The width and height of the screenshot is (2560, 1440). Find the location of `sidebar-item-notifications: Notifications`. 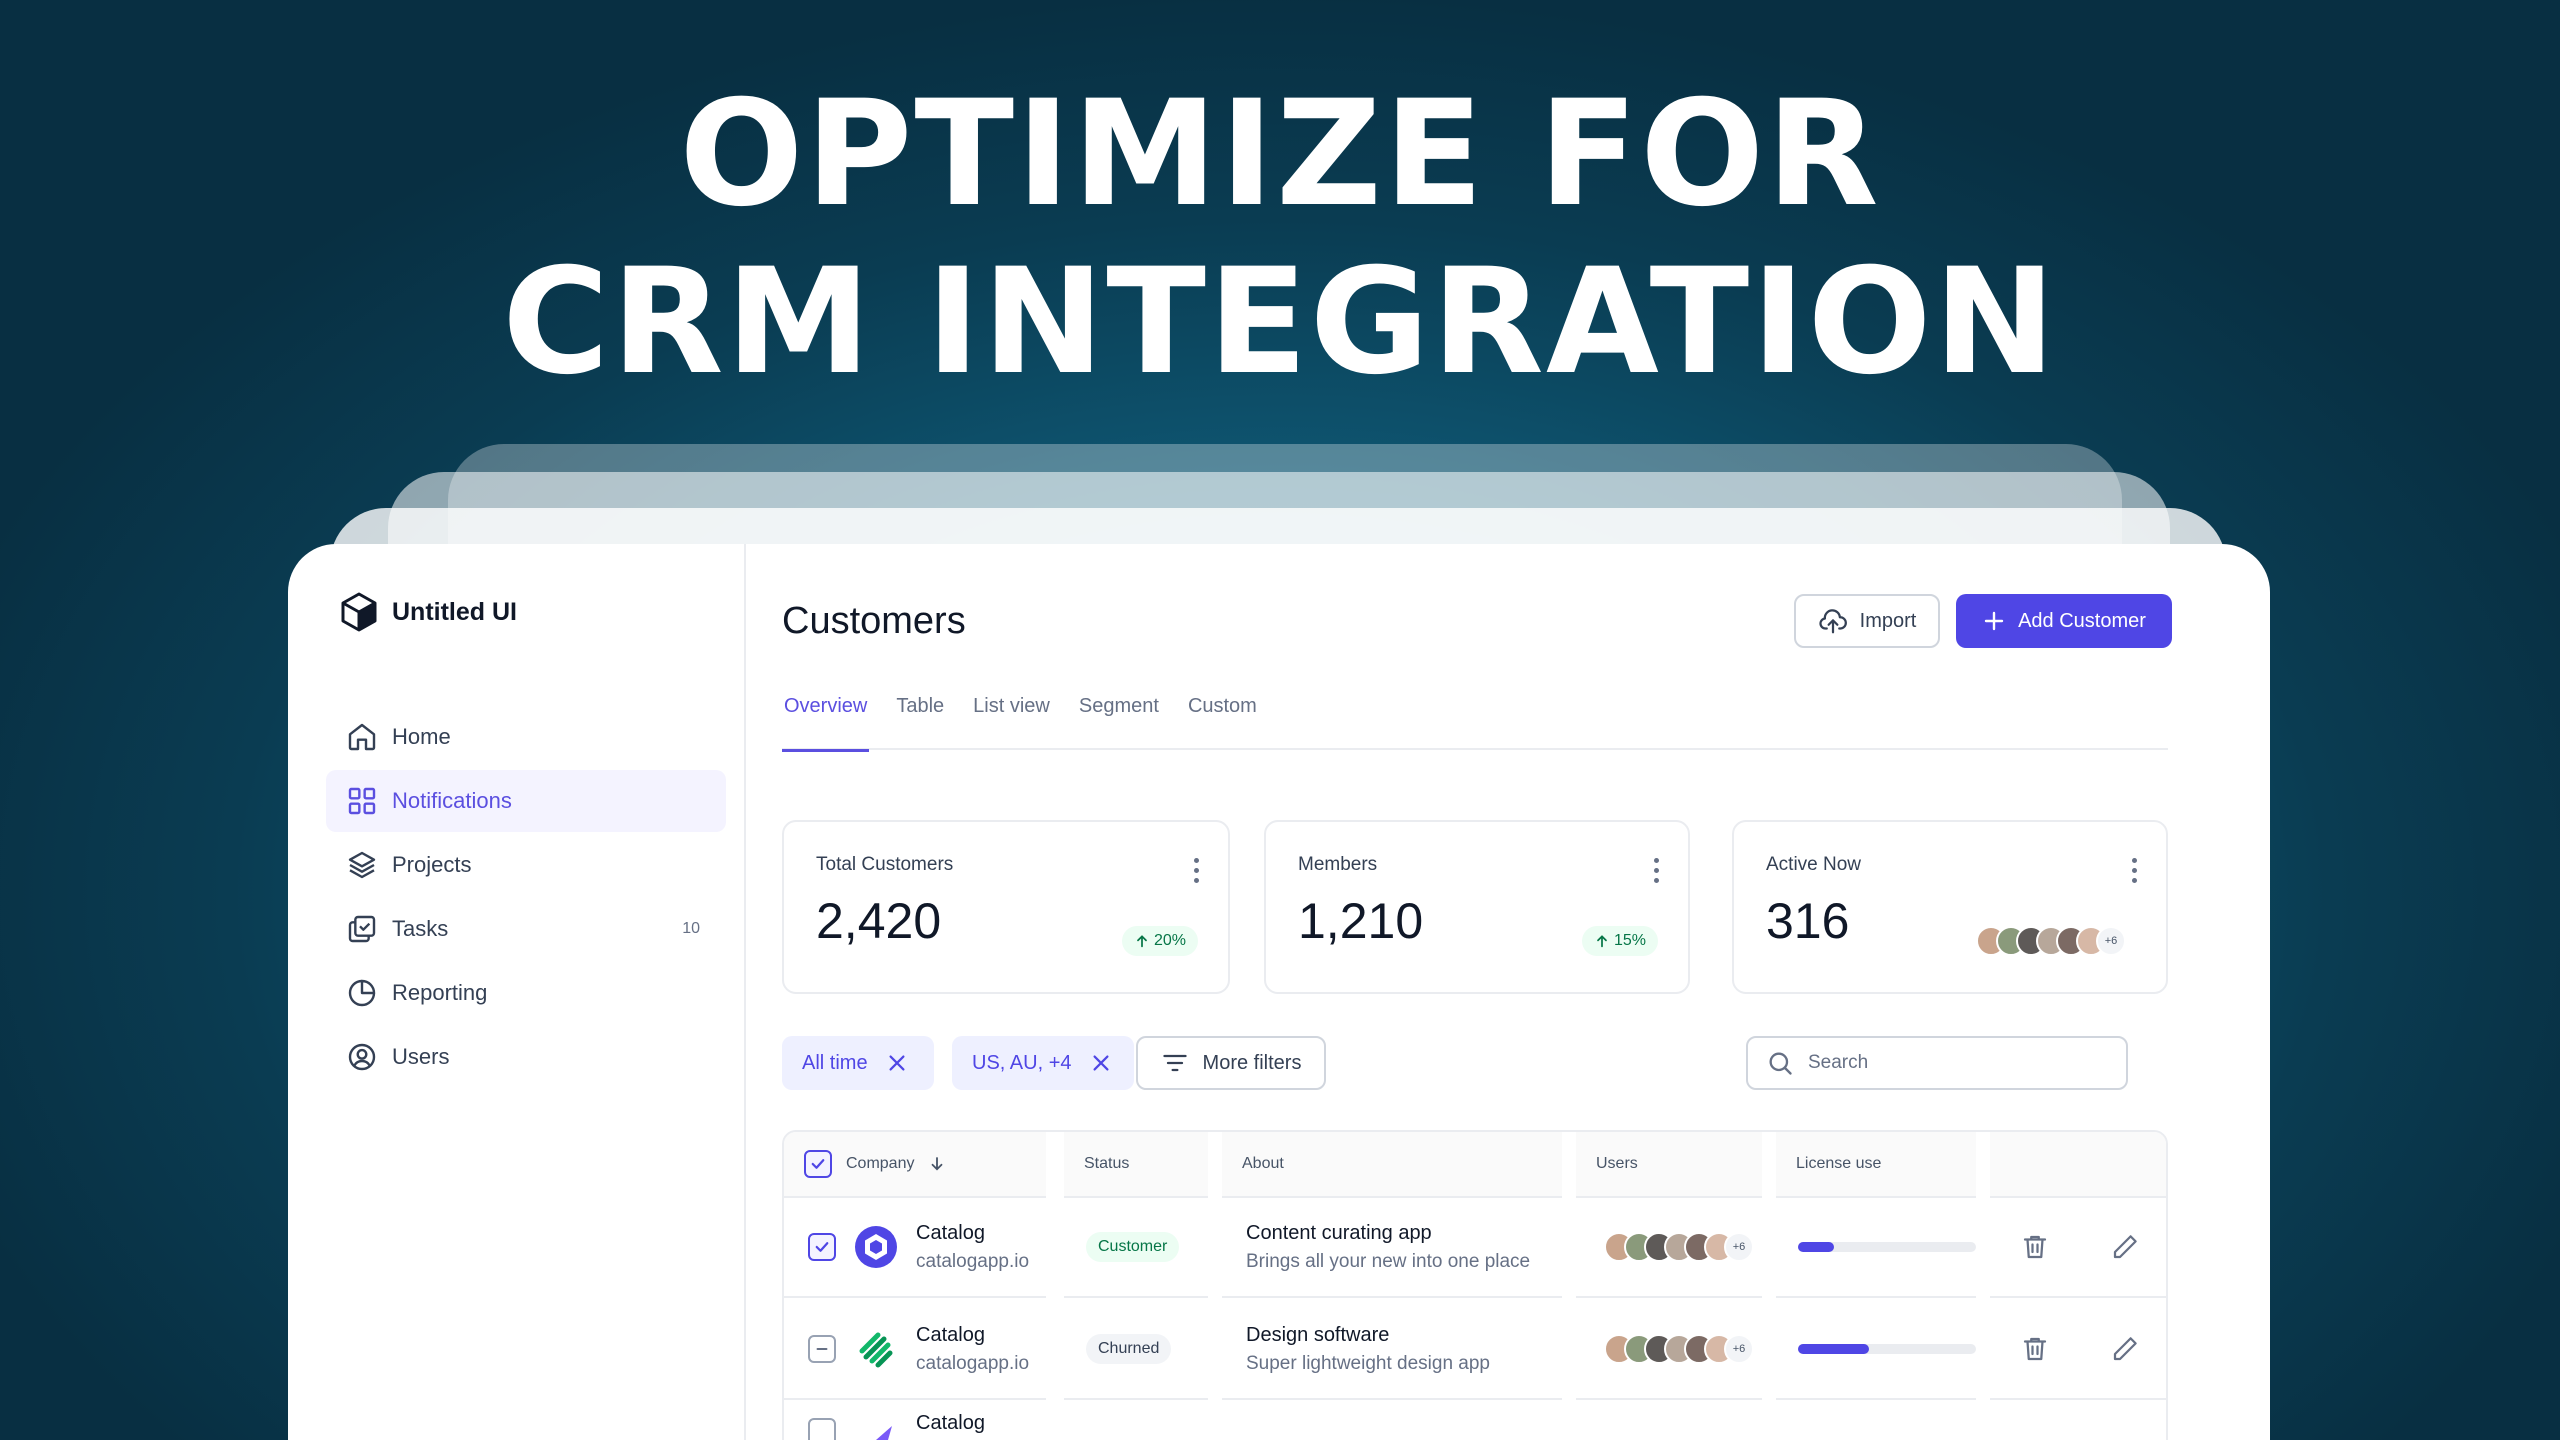

sidebar-item-notifications: Notifications is located at coordinates (526, 801).